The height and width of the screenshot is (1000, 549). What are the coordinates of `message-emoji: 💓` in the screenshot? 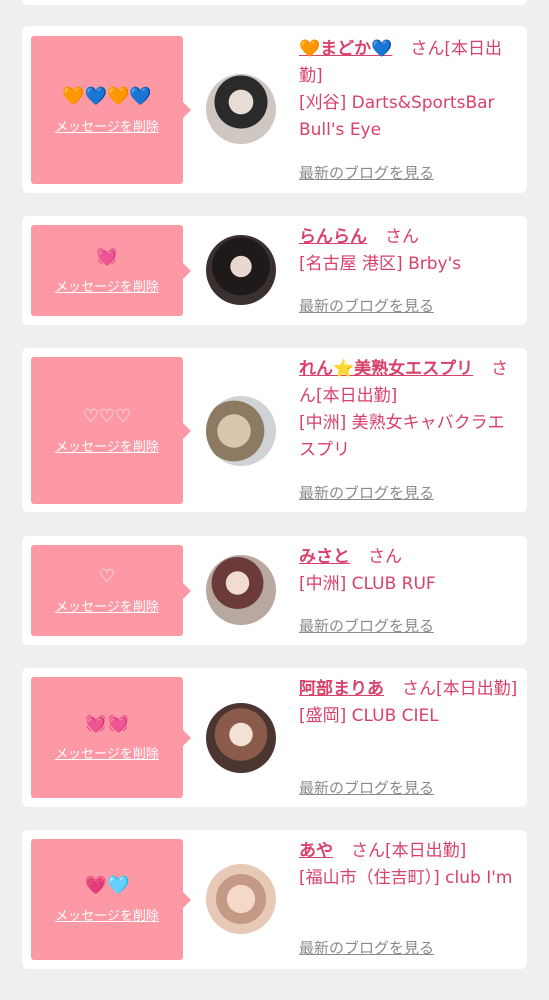 It's located at (107, 256).